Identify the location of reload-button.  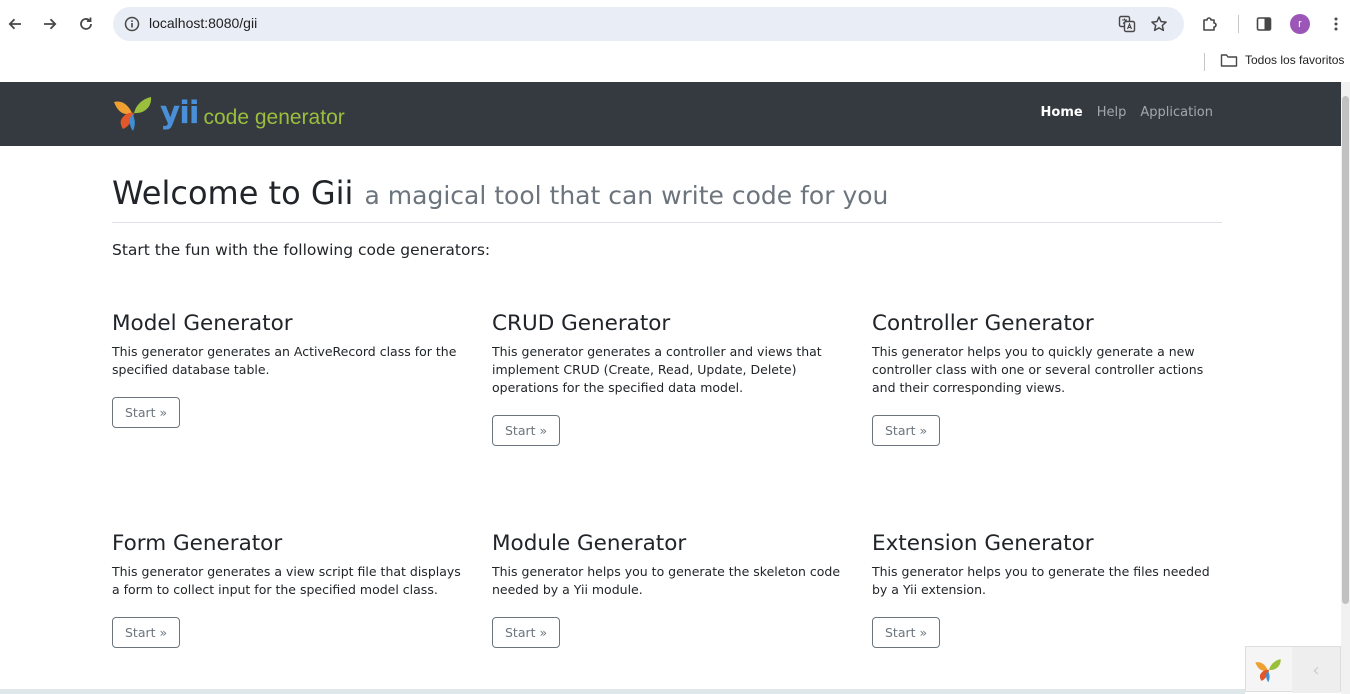
(86, 24).